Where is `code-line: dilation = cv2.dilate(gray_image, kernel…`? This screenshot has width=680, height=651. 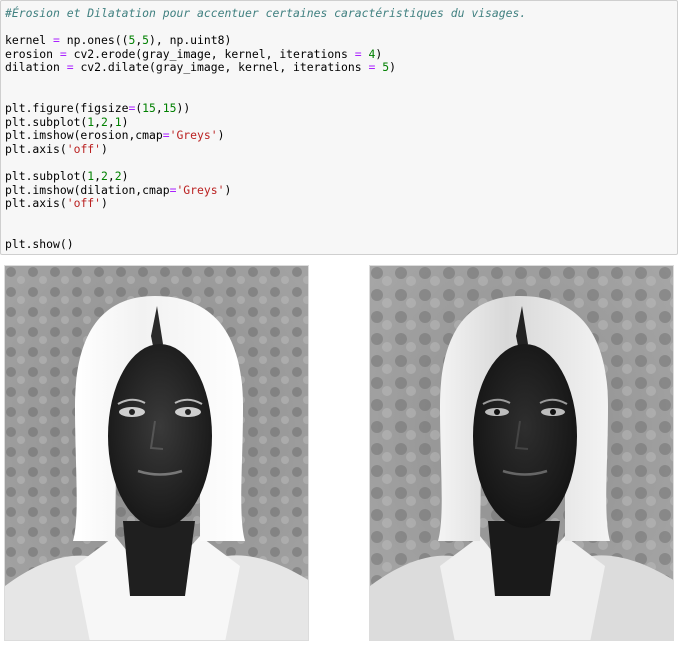
code-line: dilation = cv2.dilate(gray_image, kernel… is located at coordinates (265, 68).